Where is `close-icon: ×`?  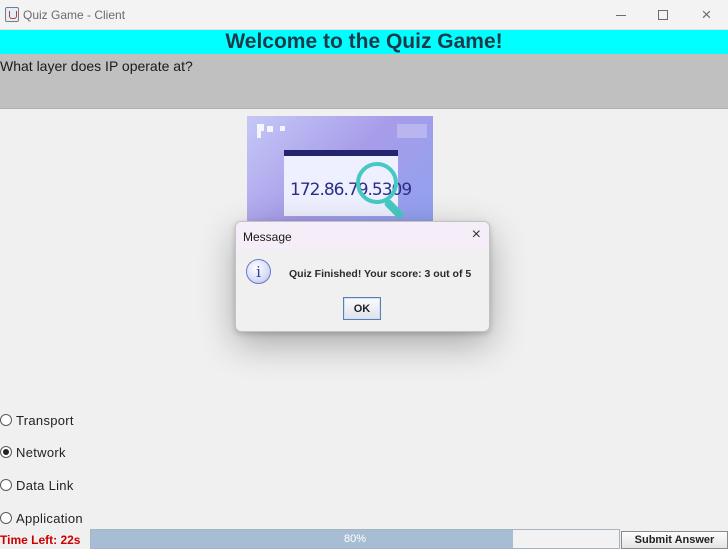
close-icon: × is located at coordinates (706, 14).